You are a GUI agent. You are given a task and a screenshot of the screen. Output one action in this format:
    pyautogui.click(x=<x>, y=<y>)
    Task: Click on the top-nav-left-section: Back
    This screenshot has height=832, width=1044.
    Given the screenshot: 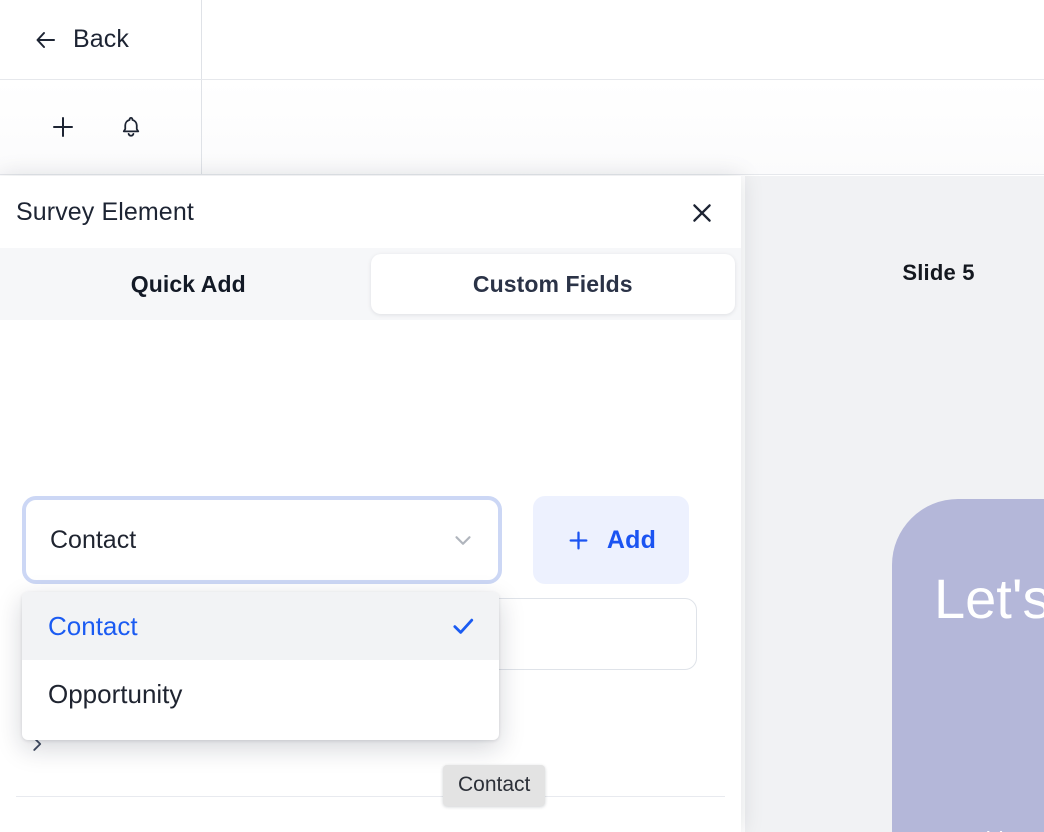 What is the action you would take?
    pyautogui.click(x=101, y=39)
    